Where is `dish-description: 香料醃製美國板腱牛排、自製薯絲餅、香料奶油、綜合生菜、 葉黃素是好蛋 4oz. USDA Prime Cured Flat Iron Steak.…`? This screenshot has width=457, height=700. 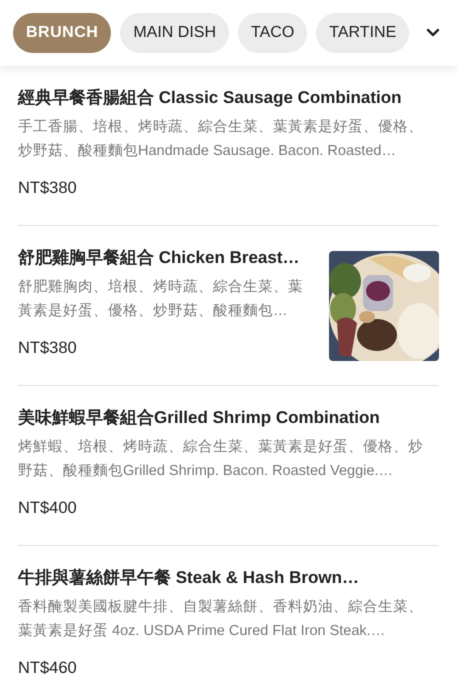 dish-description: 香料醃製美國板腱牛排、自製薯絲餅、香料奶油、綜合生菜、 葉黃素是好蛋 4oz. USDA Prime Cured Flat Iron Steak.… is located at coordinates (221, 619).